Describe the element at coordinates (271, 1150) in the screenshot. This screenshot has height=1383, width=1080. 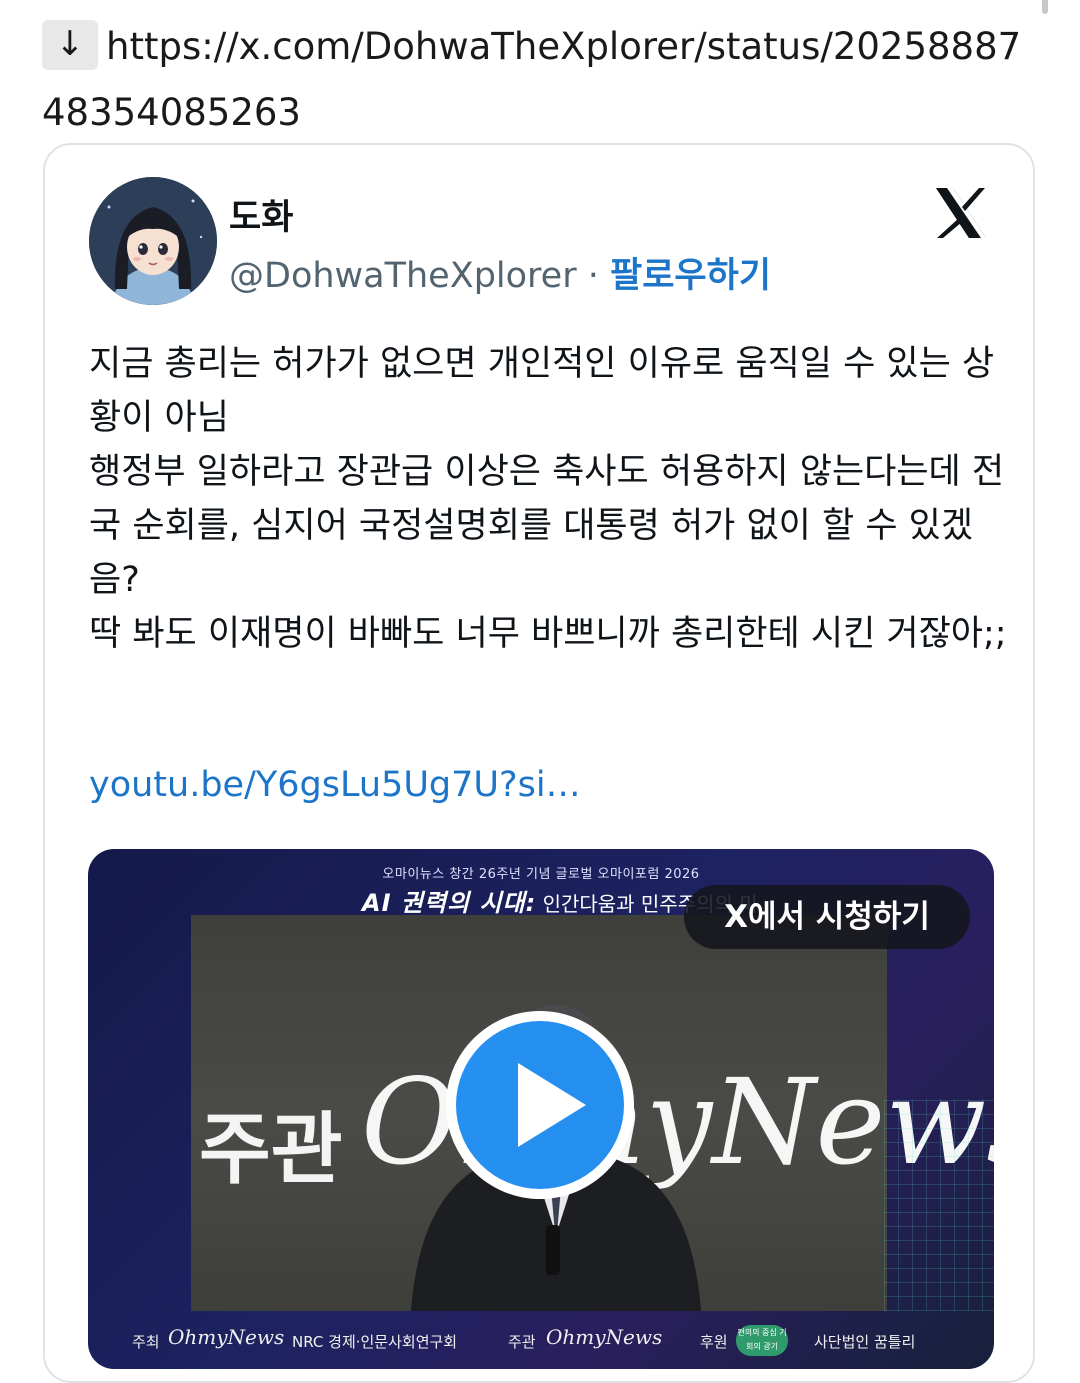
I see `stage-text-left: 주관` at that location.